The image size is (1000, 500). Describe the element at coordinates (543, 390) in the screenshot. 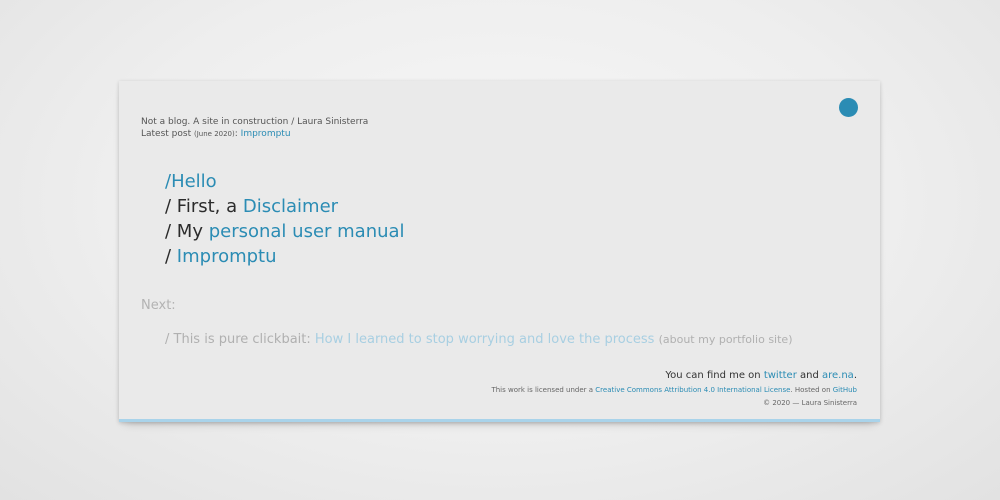

I see `license-prefix: This work is licensed under a` at that location.